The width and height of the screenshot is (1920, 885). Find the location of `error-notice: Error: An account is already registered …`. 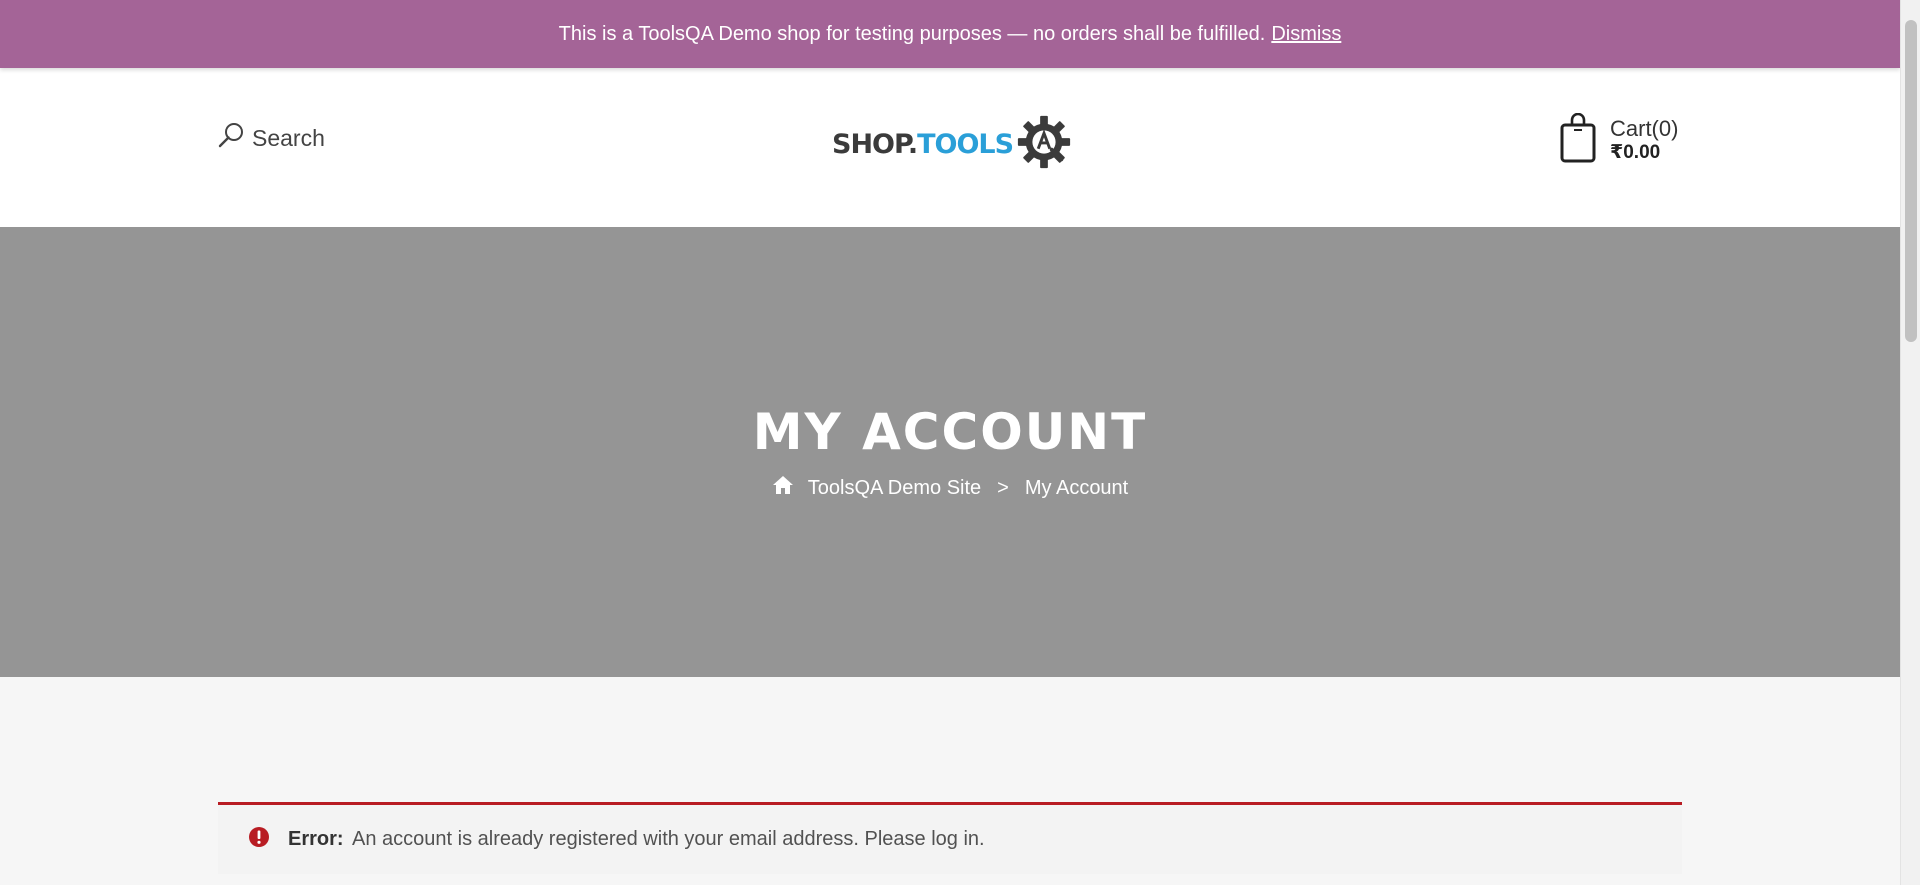

error-notice: Error: An account is already registered … is located at coordinates (950, 838).